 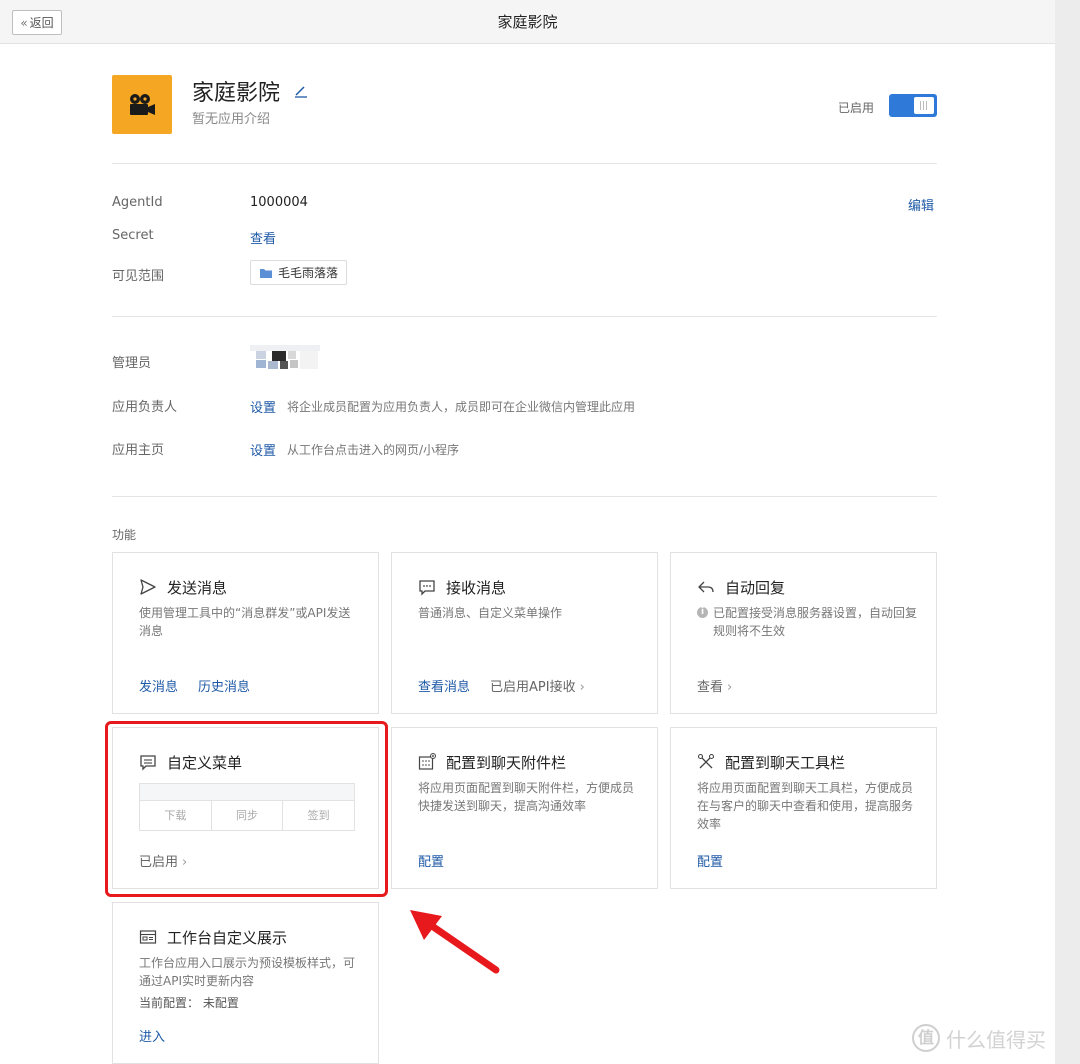 I want to click on scope-tag: 毛毛雨落落, so click(x=299, y=272).